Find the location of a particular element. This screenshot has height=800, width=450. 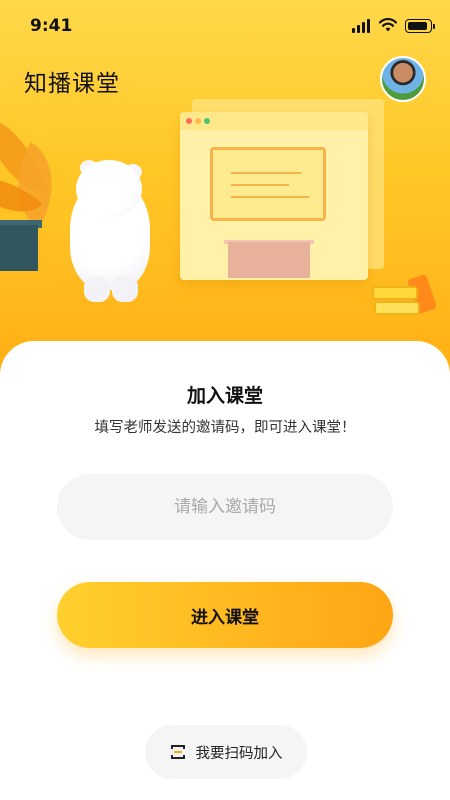

scan-icon is located at coordinates (177, 752).